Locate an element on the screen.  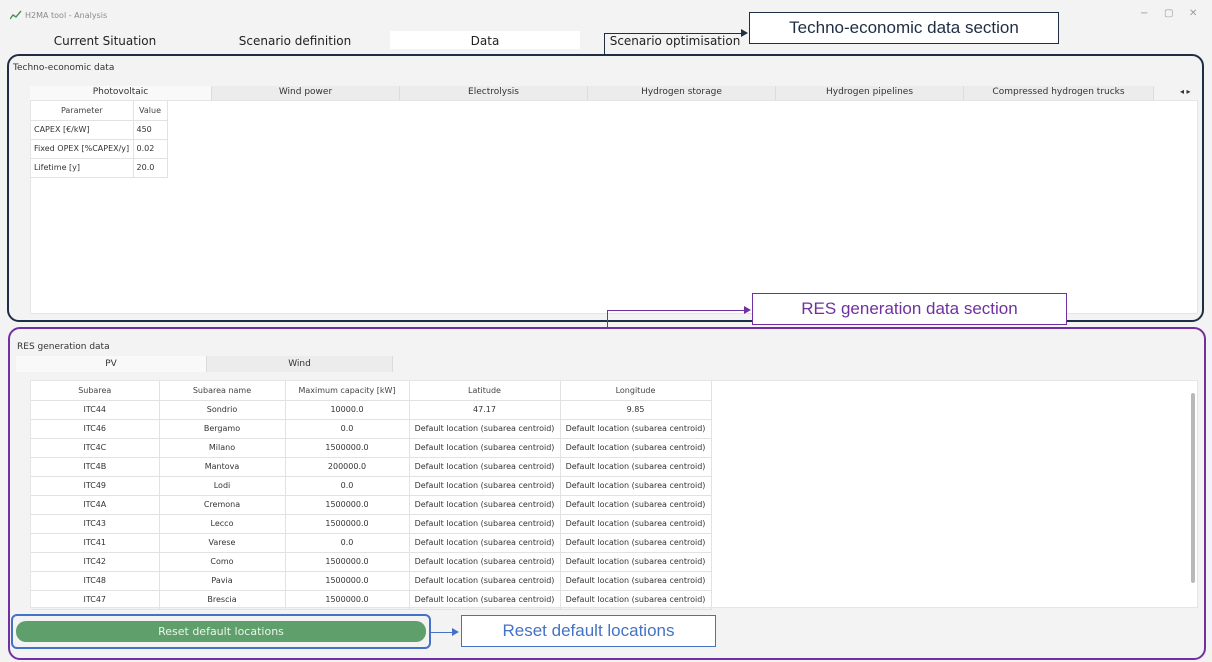
window-title: H2MA tool - Analysis is located at coordinates (66, 15).